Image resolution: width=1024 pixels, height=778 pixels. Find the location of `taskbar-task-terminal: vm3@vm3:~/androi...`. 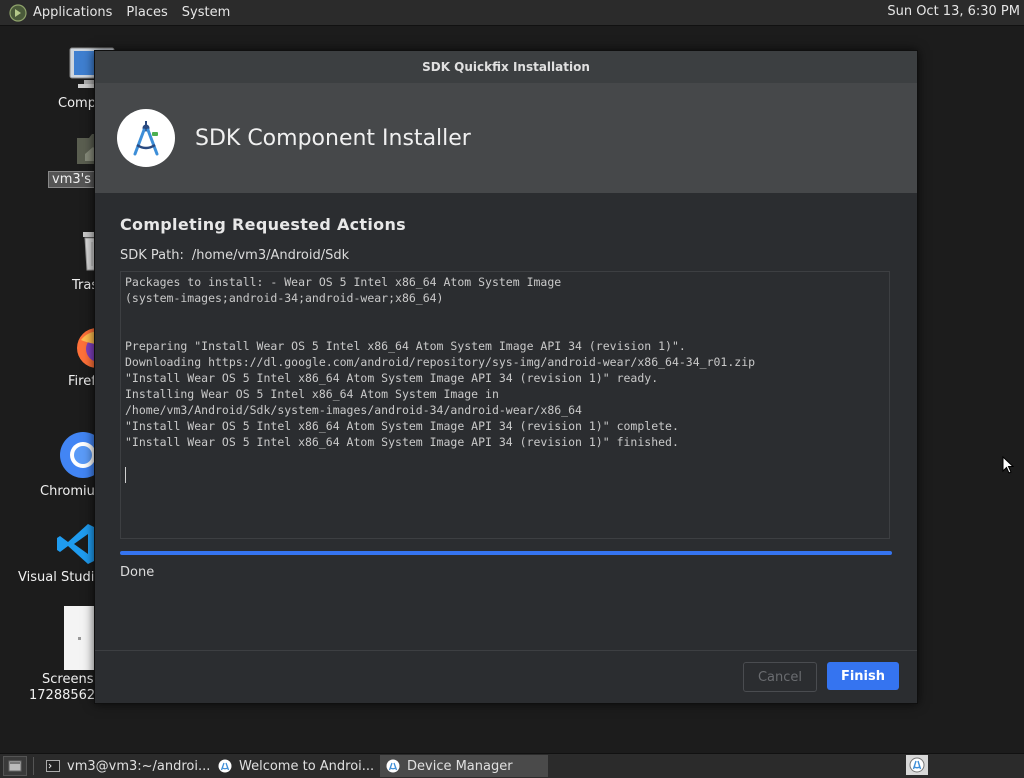

taskbar-task-terminal: vm3@vm3:~/androi... is located at coordinates (126, 766).